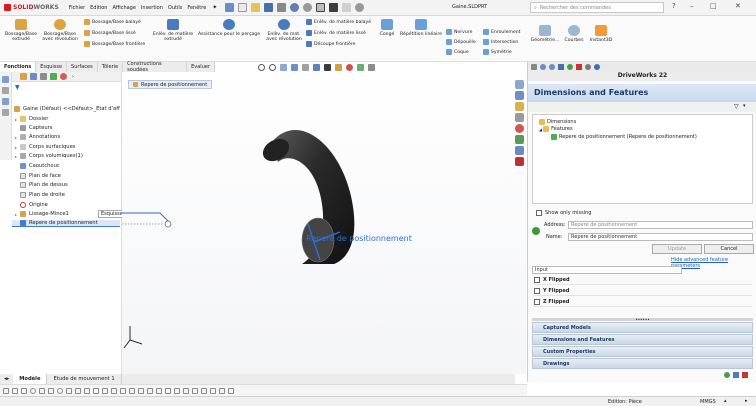 The image size is (756, 406). What do you see at coordinates (18, 67) in the screenshot?
I see `tab-fonctions: Fonctions` at bounding box center [18, 67].